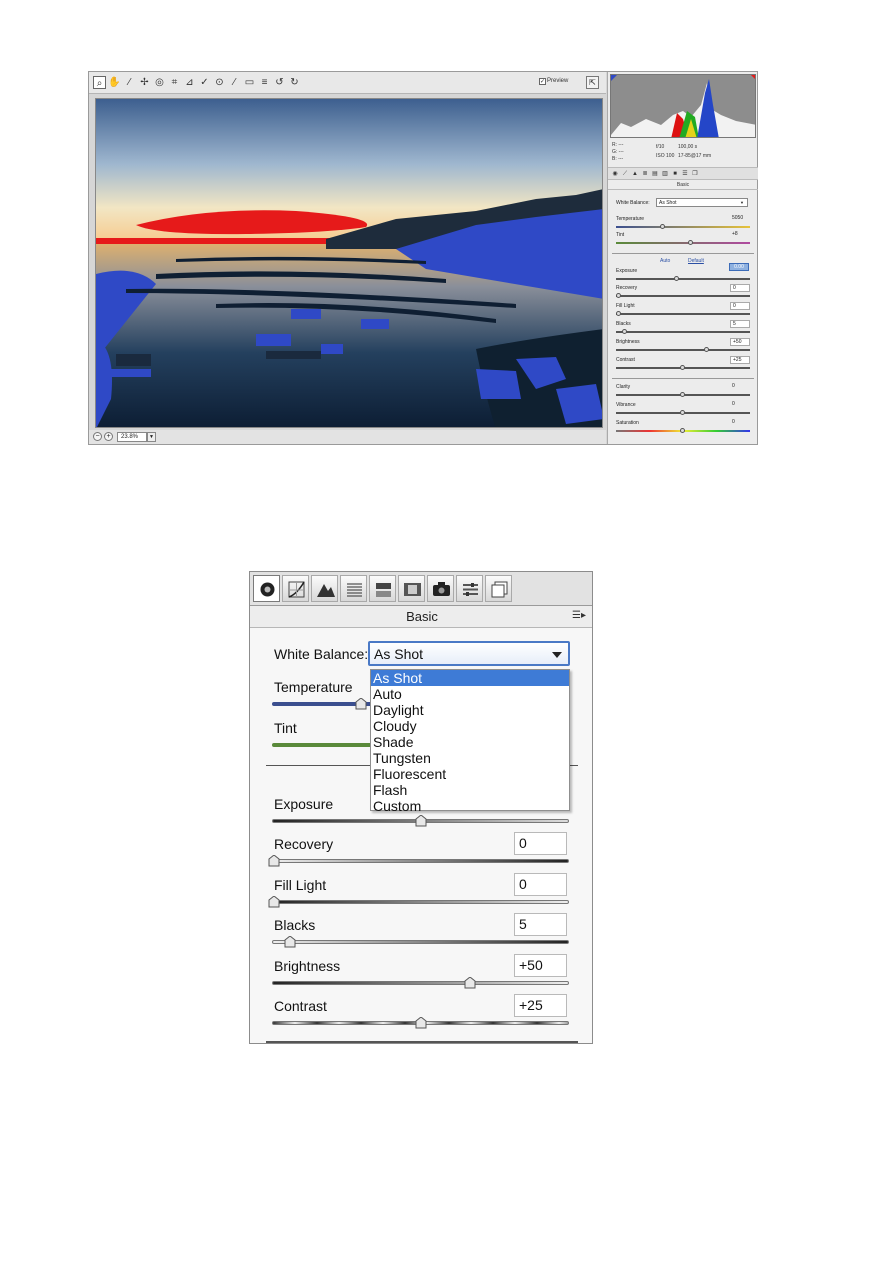  What do you see at coordinates (470, 806) in the screenshot?
I see `wb-option: Custom` at bounding box center [470, 806].